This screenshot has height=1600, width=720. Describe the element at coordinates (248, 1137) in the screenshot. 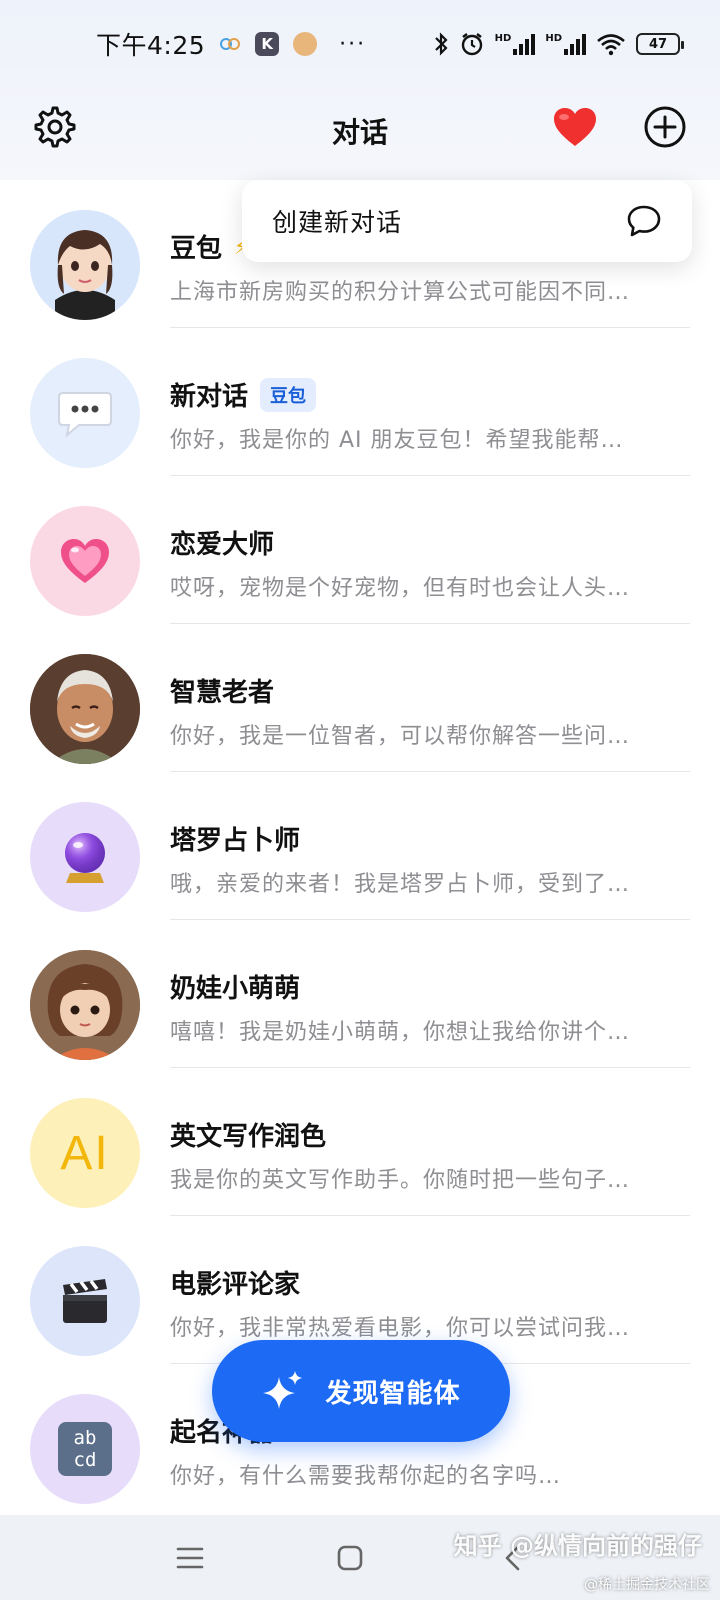

I see `chat-name: 英文写作润色` at that location.